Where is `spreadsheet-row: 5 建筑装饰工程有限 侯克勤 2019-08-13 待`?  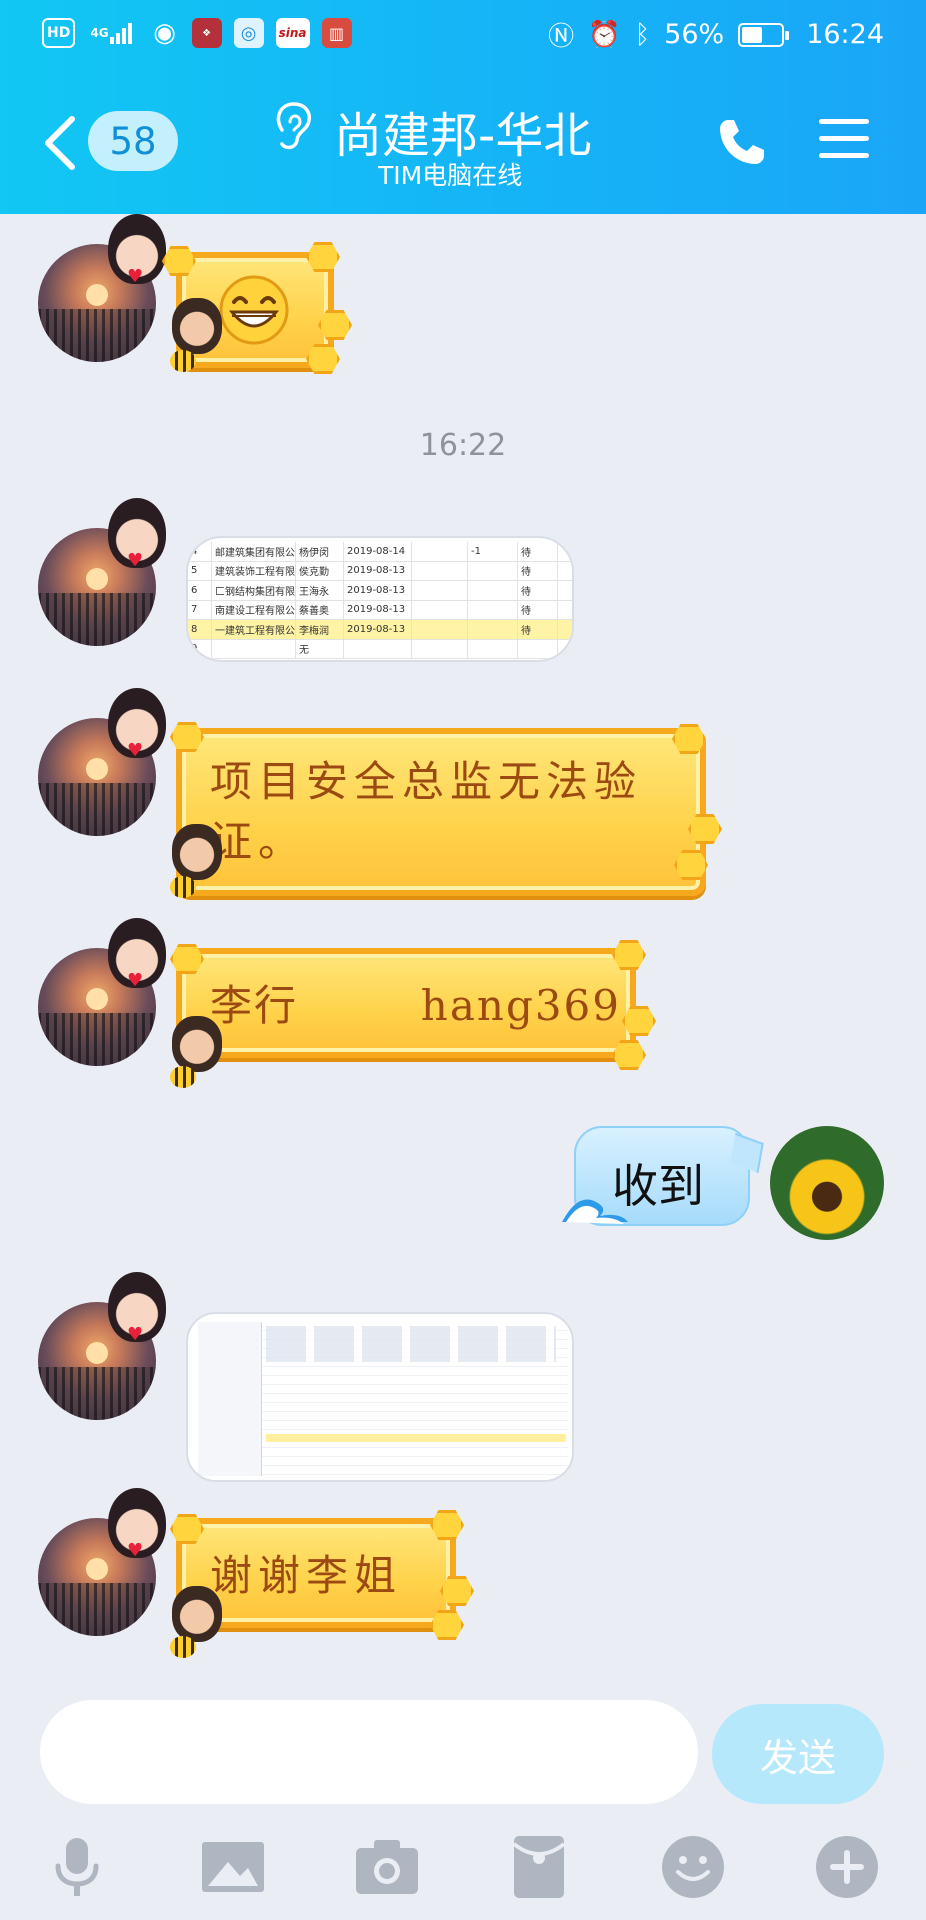
spreadsheet-row: 5 建筑装饰工程有限 侯克勤 2019-08-13 待 is located at coordinates (380, 571).